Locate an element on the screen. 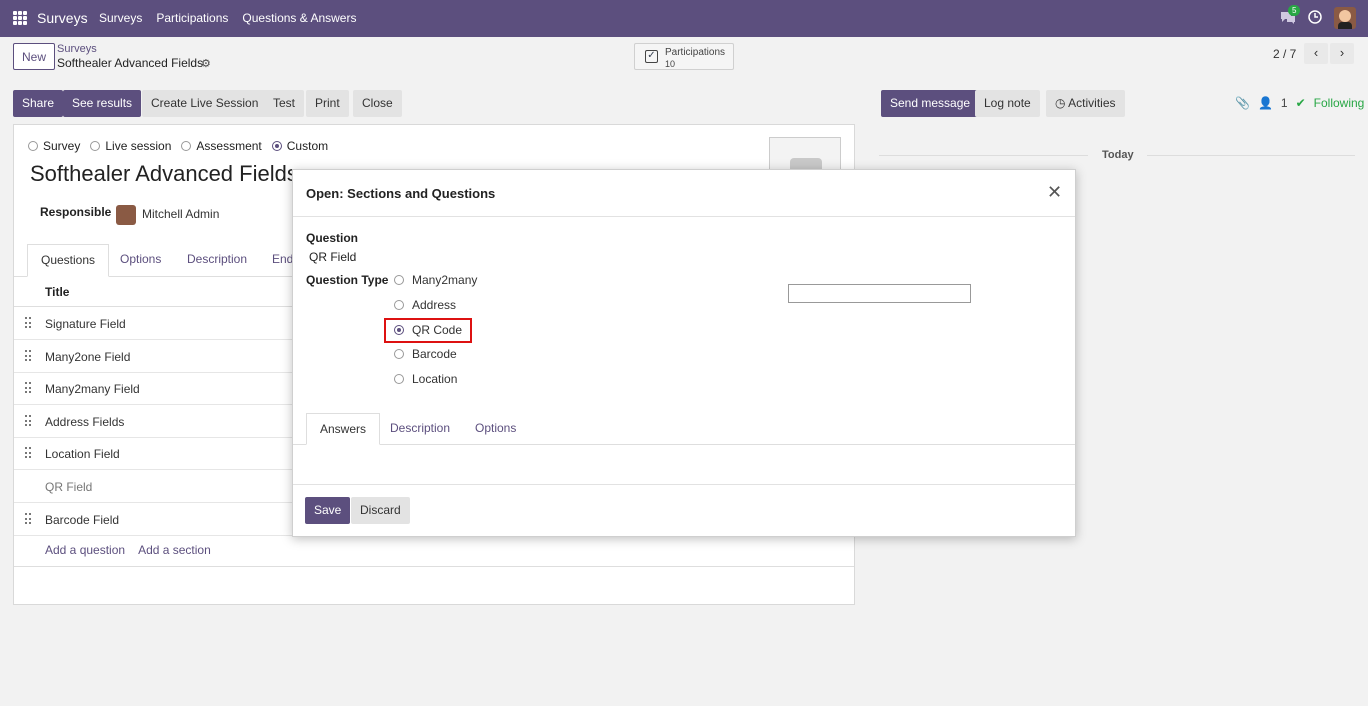 Image resolution: width=1368 pixels, height=706 pixels. add-line-links: Add a question Add a section is located at coordinates (128, 550).